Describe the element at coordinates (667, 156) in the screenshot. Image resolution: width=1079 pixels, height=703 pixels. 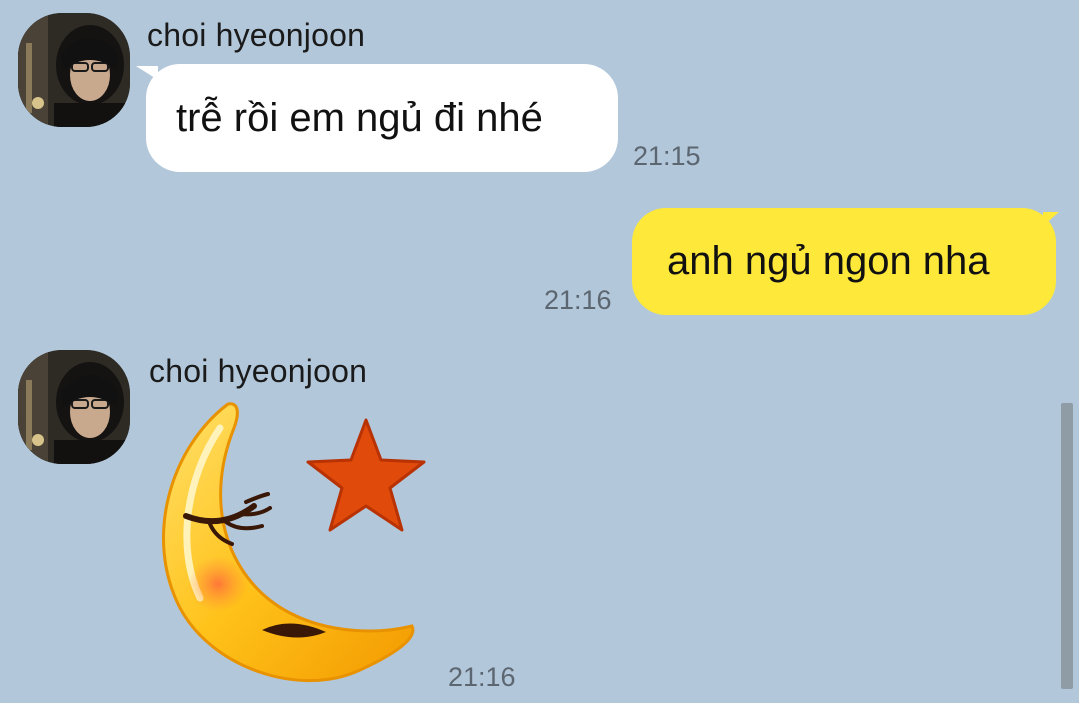
I see `message-timestamp: 21:15` at that location.